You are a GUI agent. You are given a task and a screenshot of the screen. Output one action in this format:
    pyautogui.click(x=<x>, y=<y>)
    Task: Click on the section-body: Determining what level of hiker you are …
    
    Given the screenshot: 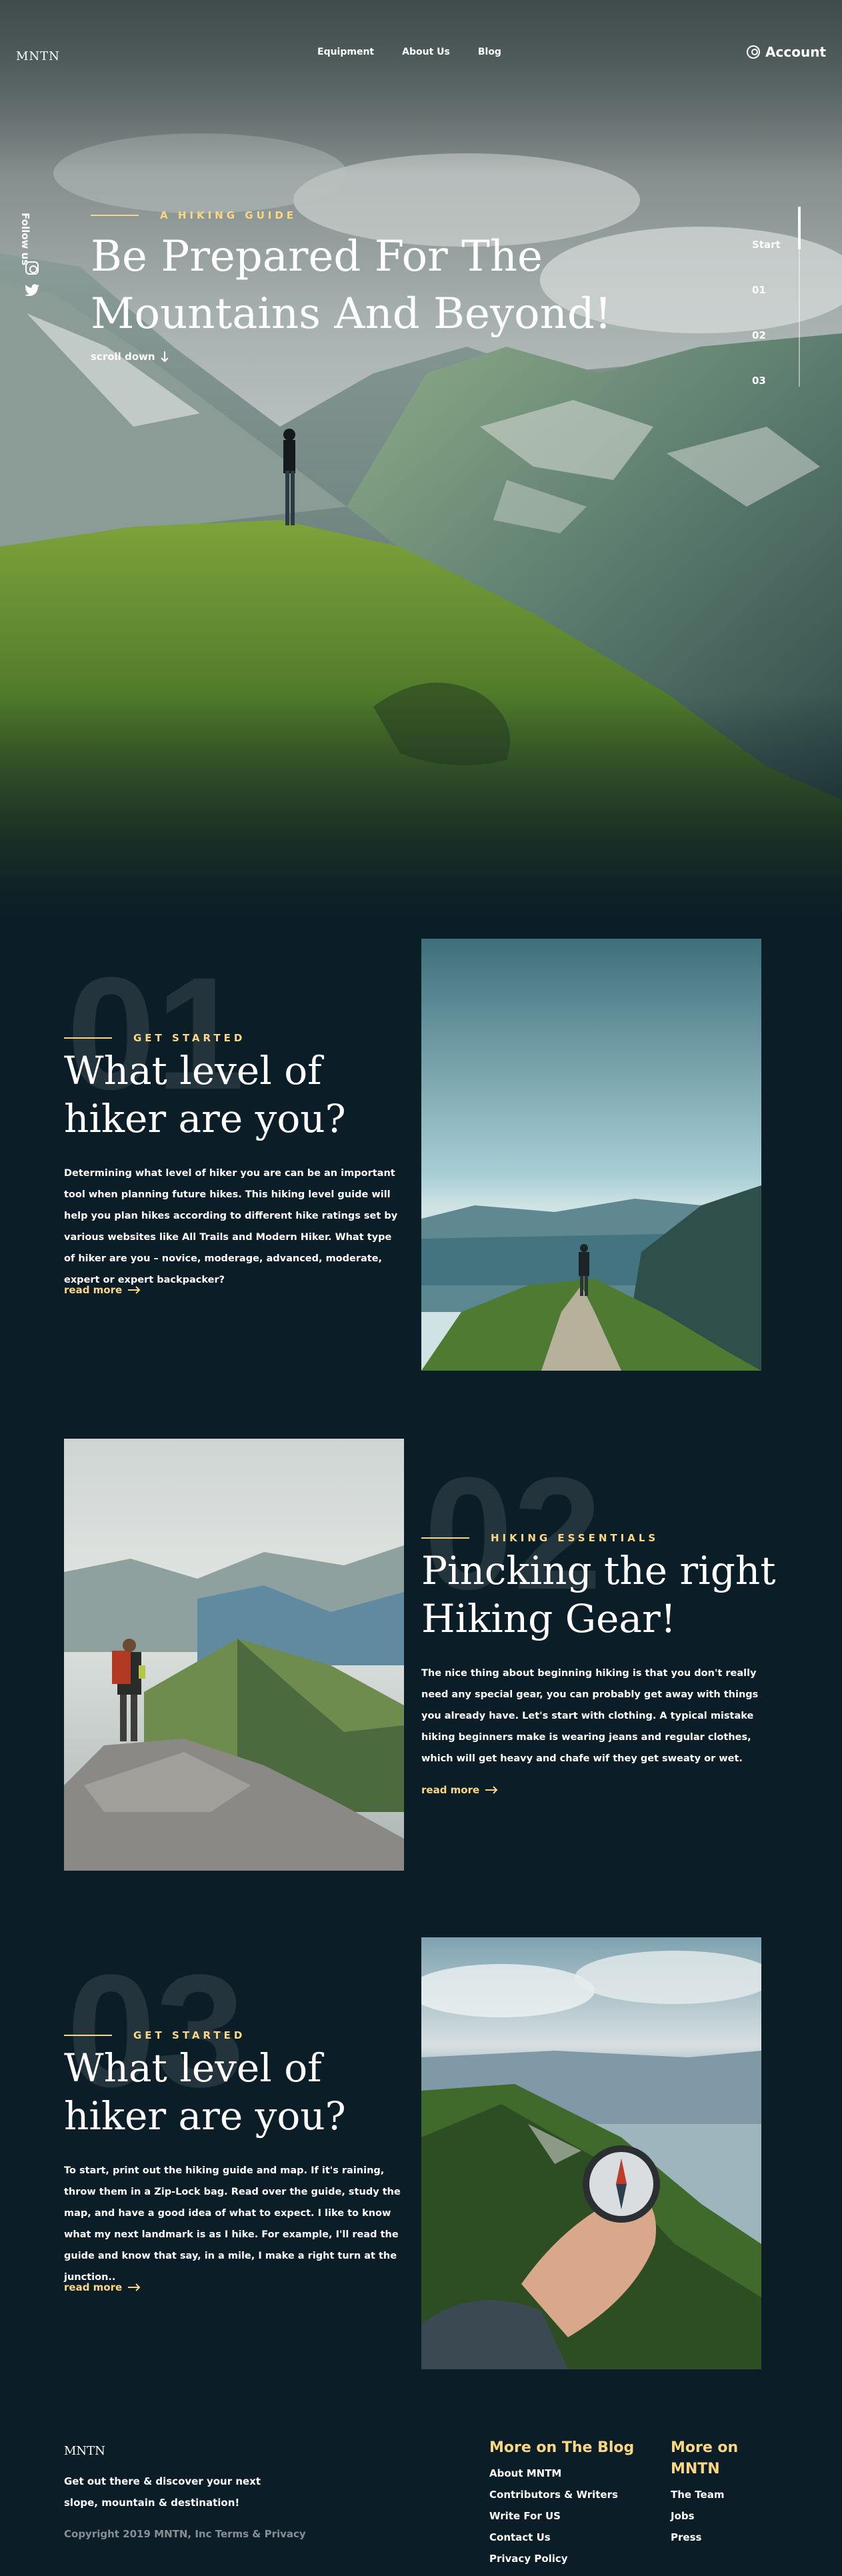 What is the action you would take?
    pyautogui.click(x=231, y=1226)
    